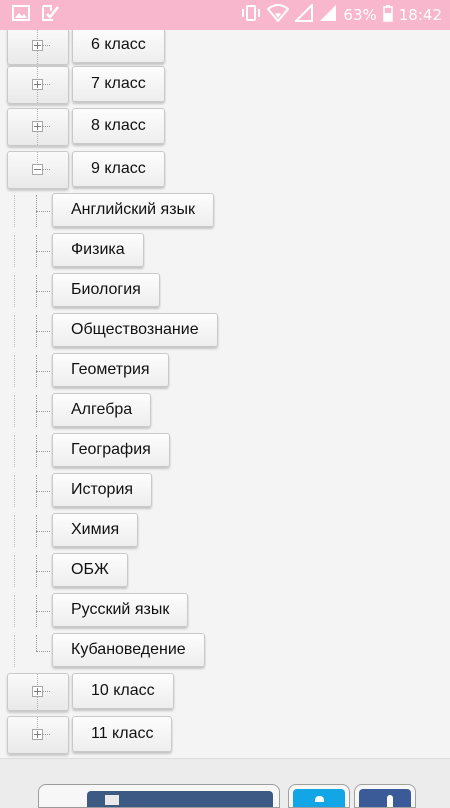 This screenshot has height=808, width=450. What do you see at coordinates (110, 370) in the screenshot?
I see `subject-button: Геометрия` at bounding box center [110, 370].